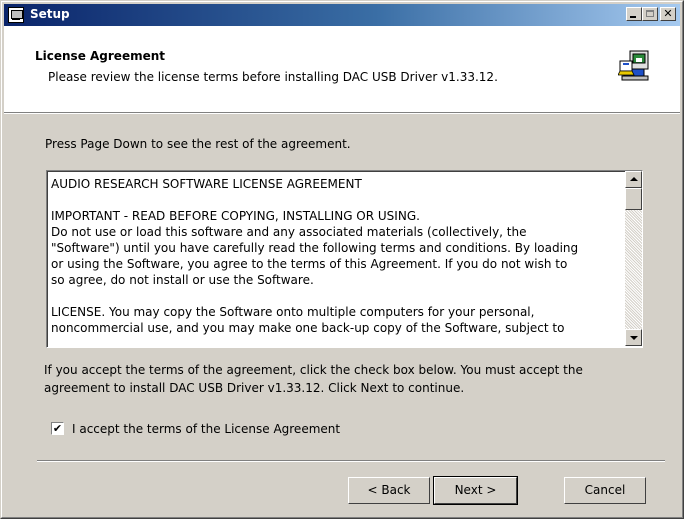 The width and height of the screenshot is (684, 519). I want to click on minimize-button, so click(634, 14).